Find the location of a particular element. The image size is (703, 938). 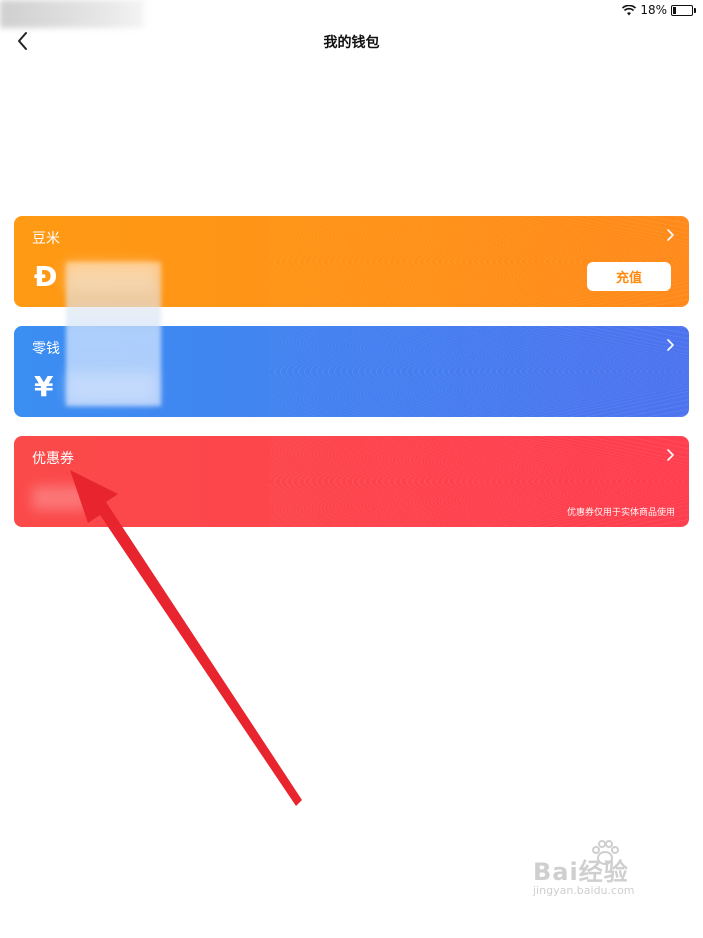

battery-icon is located at coordinates (683, 10).